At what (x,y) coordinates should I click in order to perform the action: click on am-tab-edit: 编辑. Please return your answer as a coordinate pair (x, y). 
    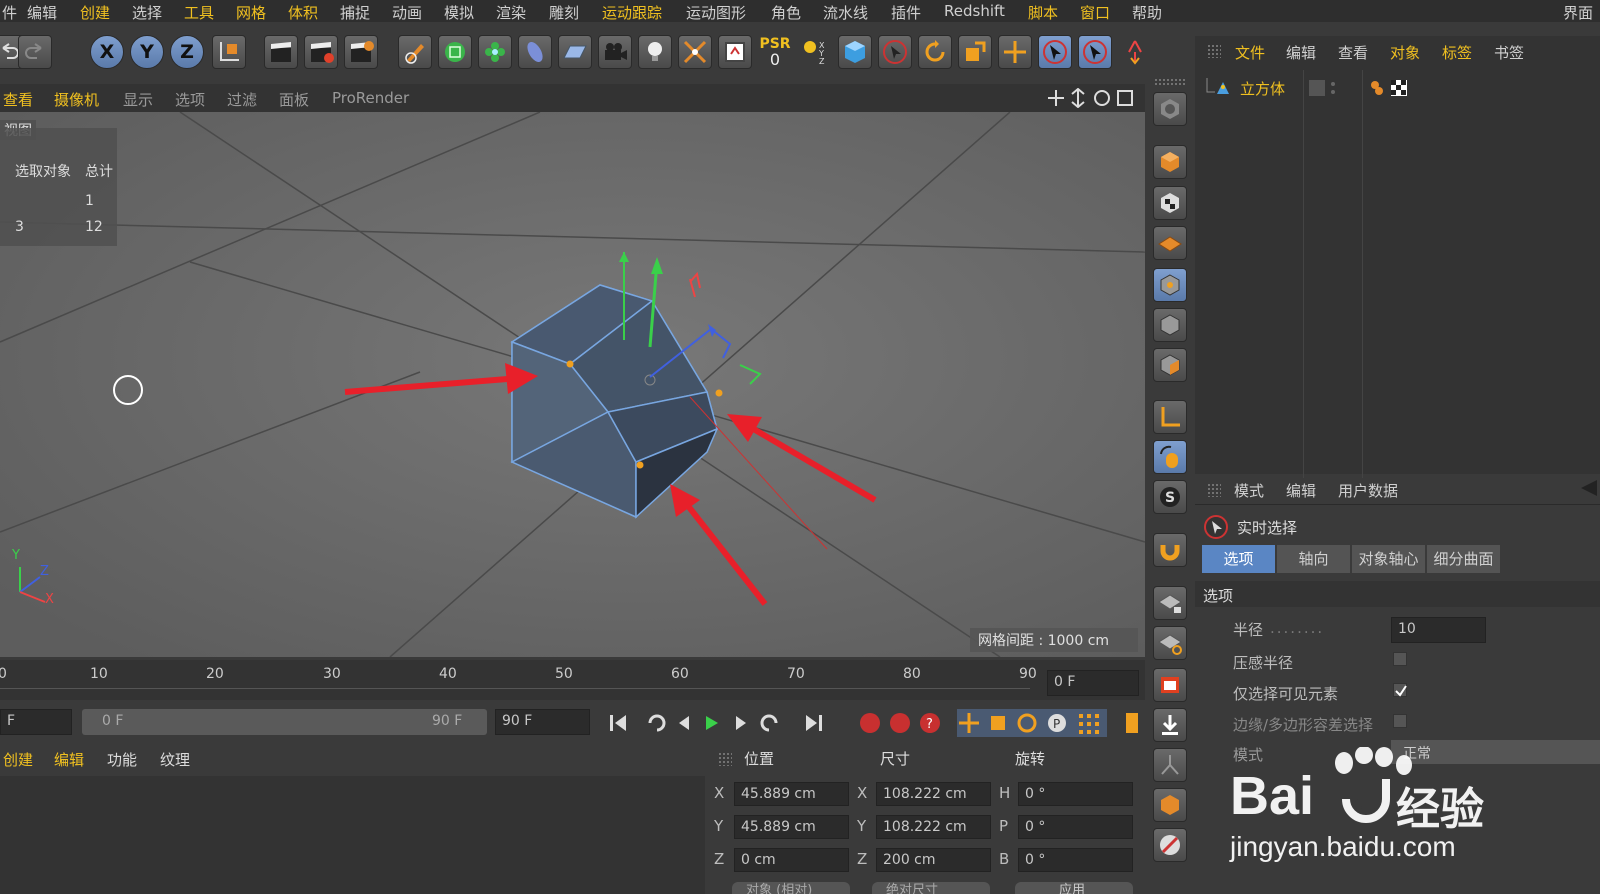
    Looking at the image, I should click on (1301, 490).